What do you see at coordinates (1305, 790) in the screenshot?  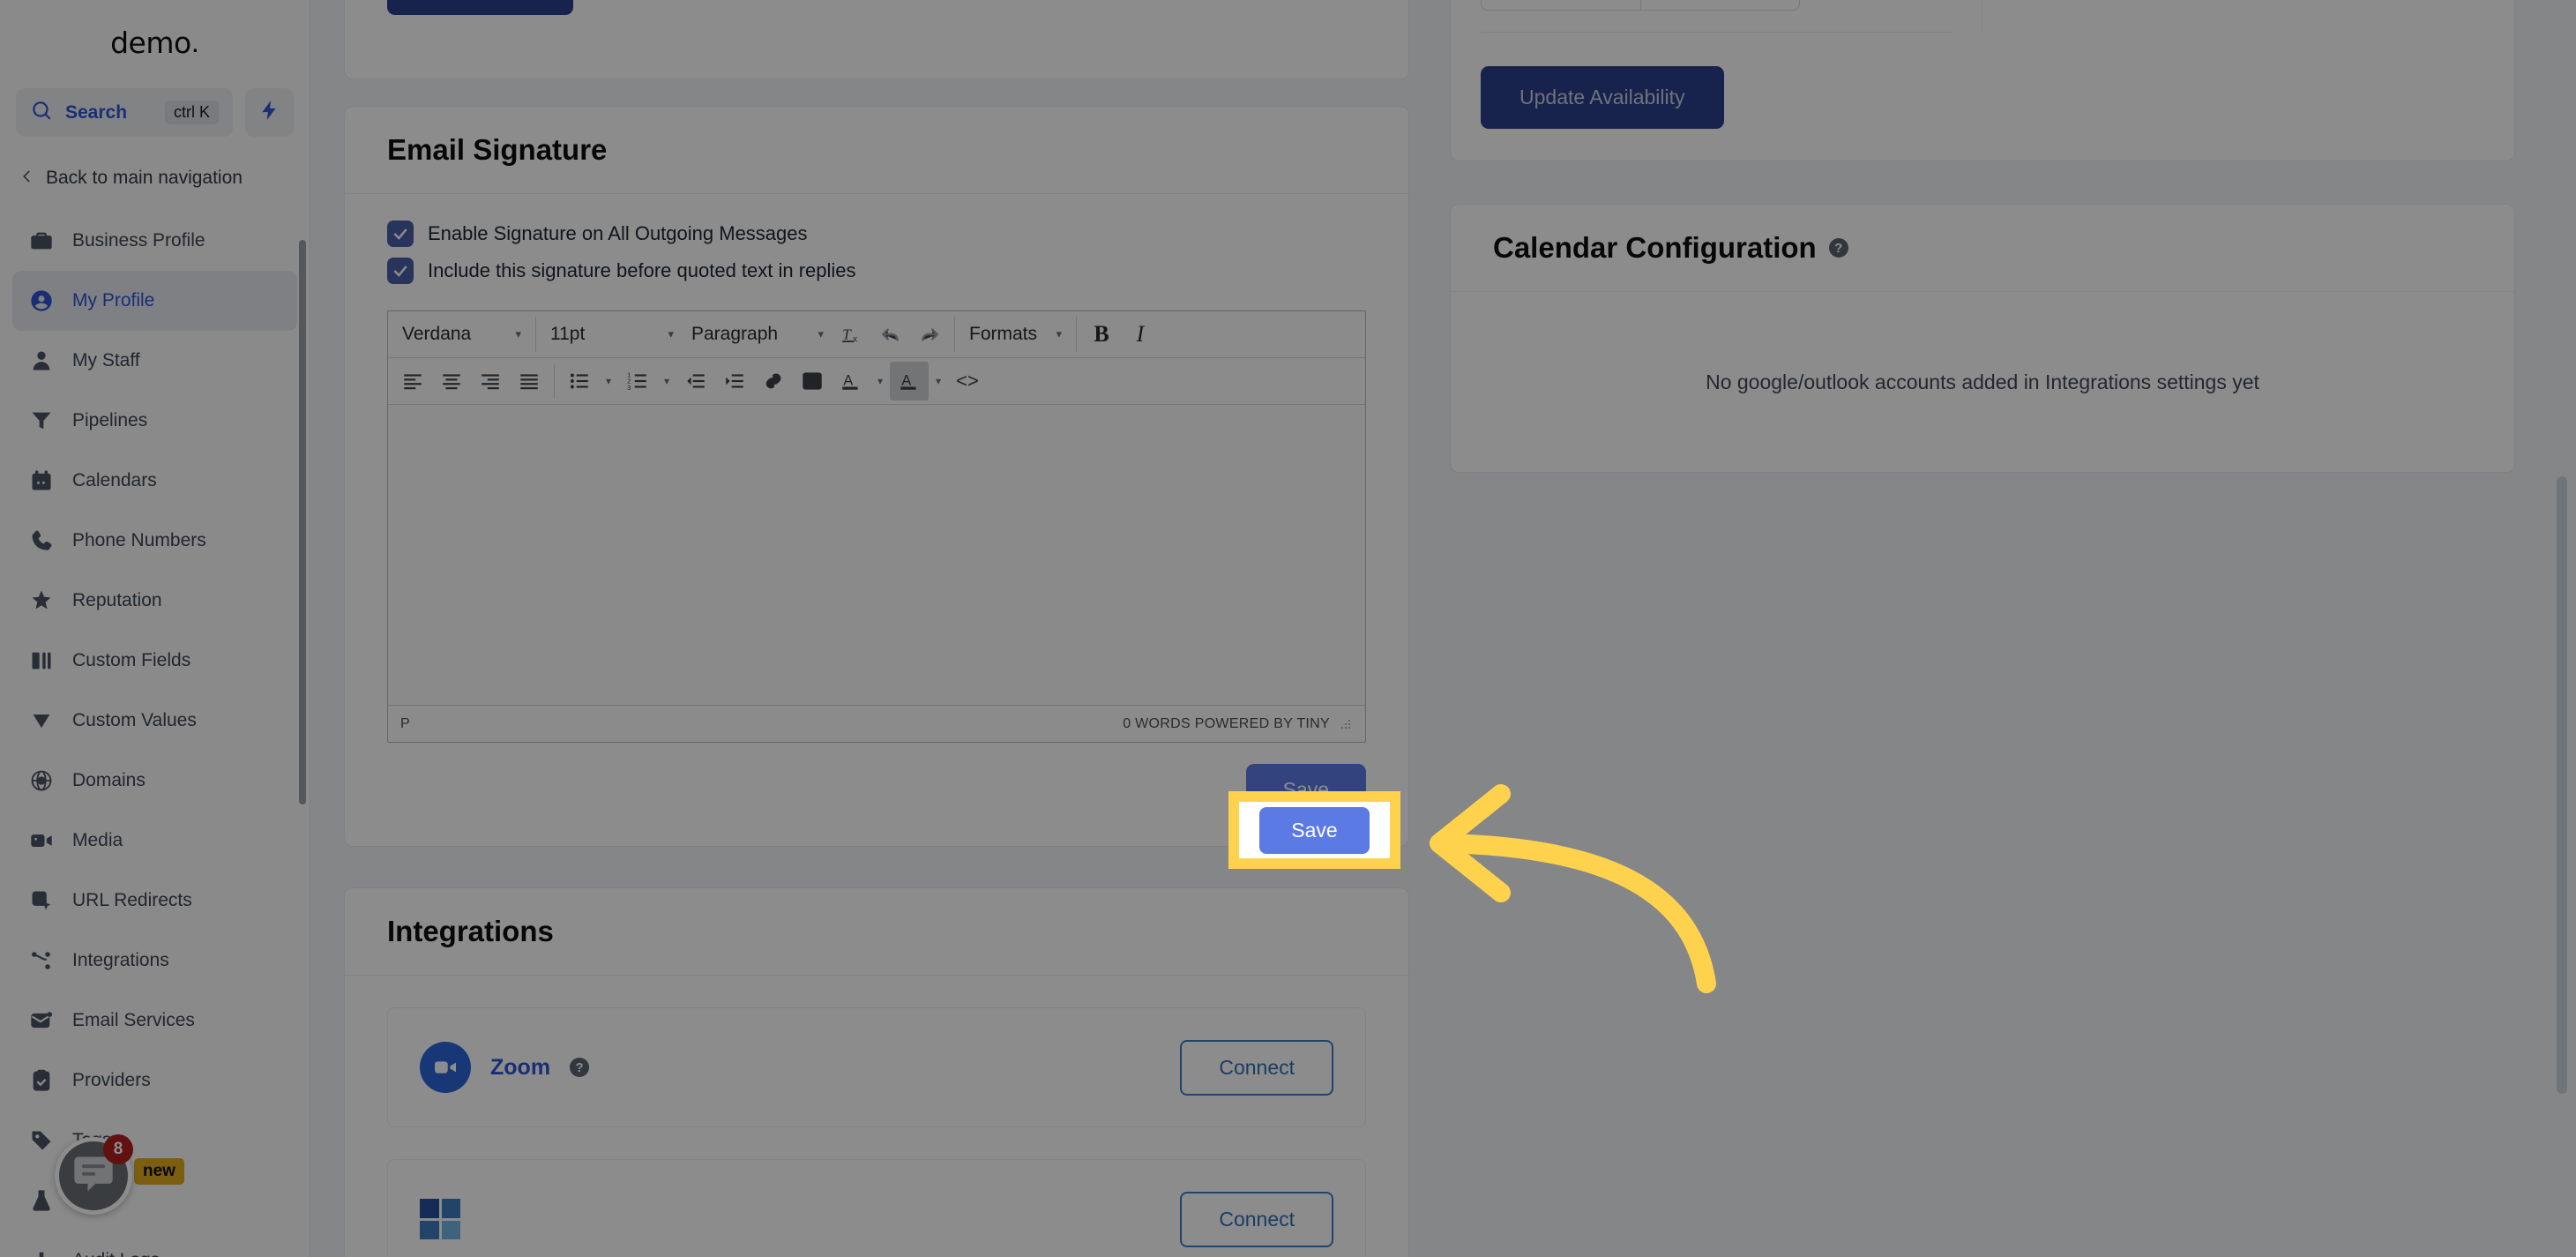 I see `save-button: Save` at bounding box center [1305, 790].